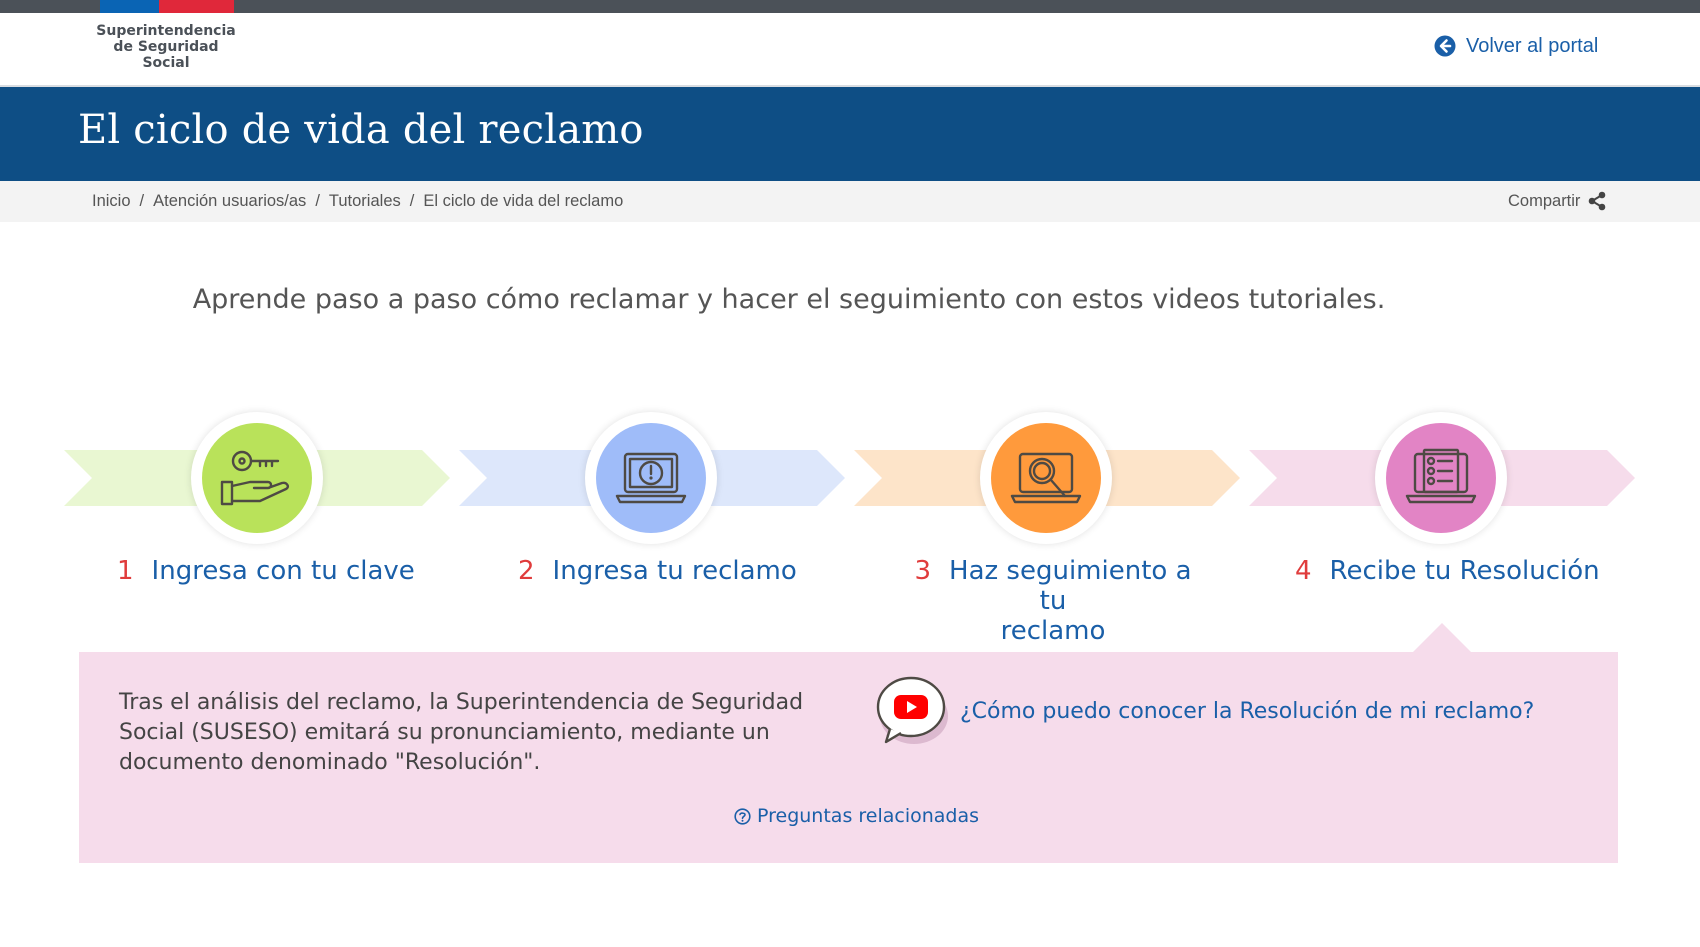 The width and height of the screenshot is (1700, 947). I want to click on arrow-left-circle-icon, so click(1445, 46).